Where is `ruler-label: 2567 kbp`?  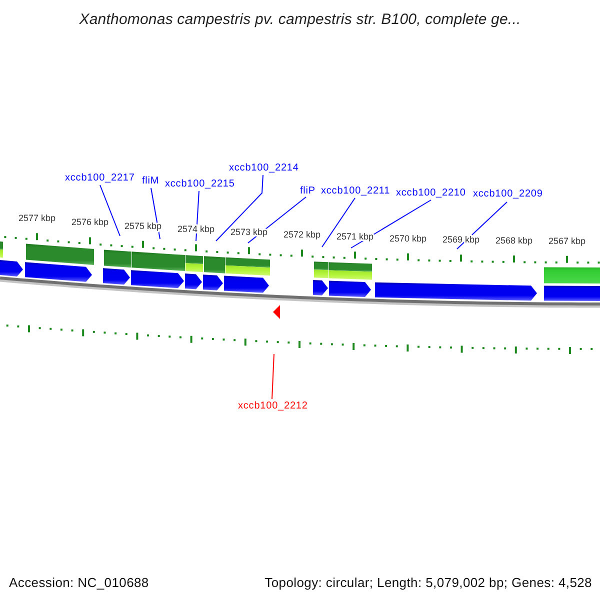 ruler-label: 2567 kbp is located at coordinates (567, 241).